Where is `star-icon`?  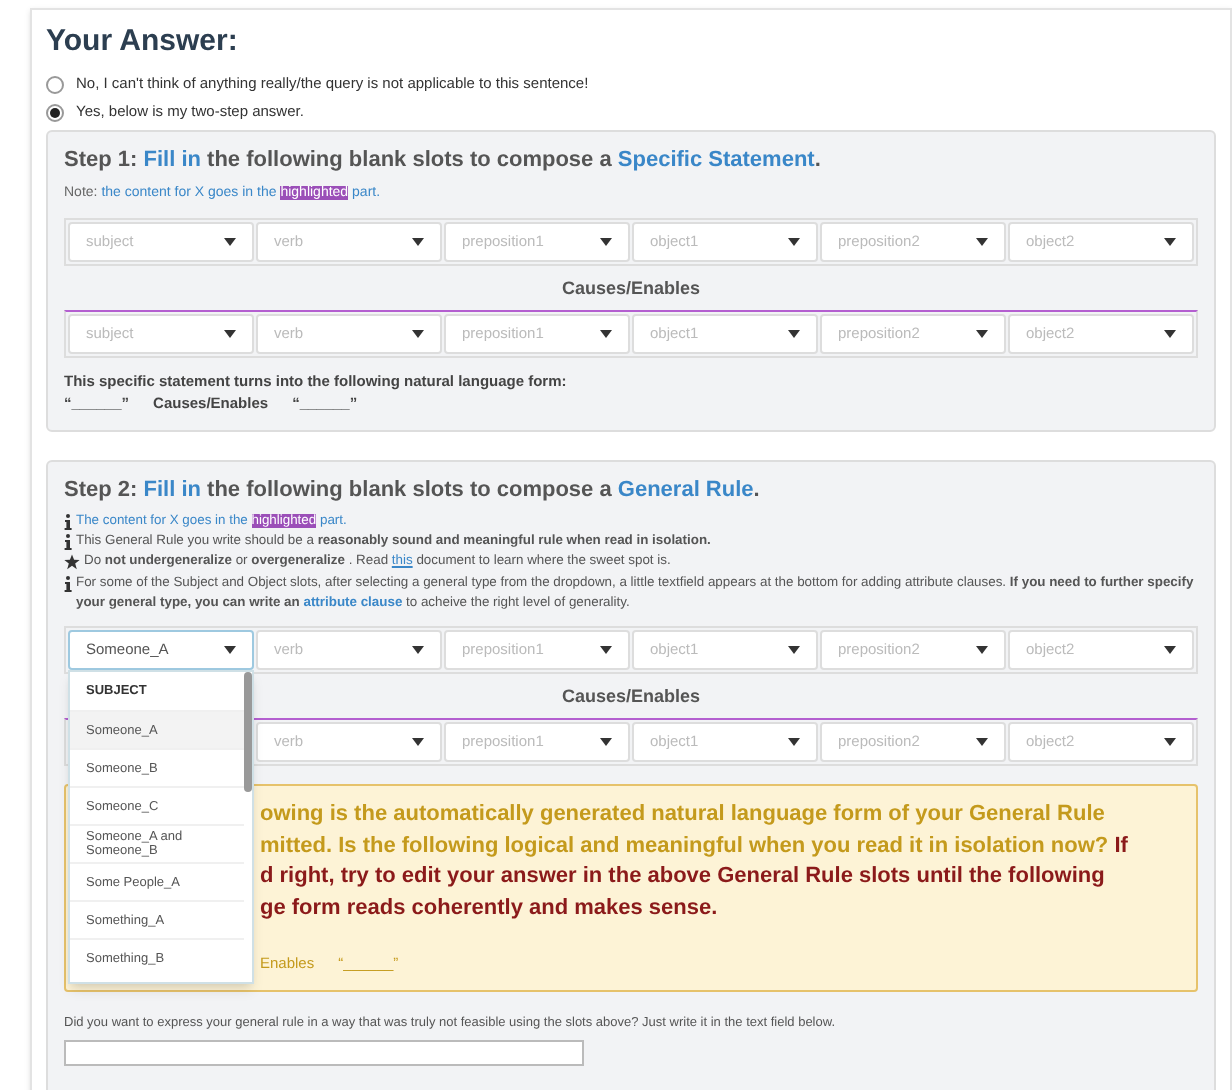 star-icon is located at coordinates (72, 562).